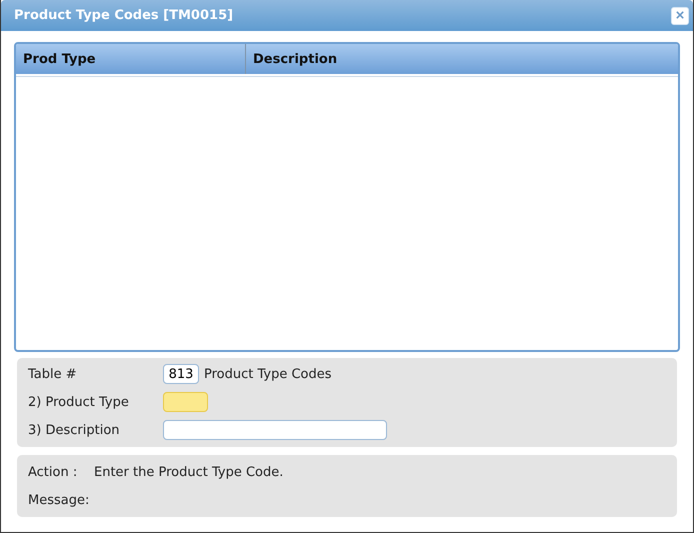 This screenshot has width=694, height=533. I want to click on table-number-field: 813, so click(181, 374).